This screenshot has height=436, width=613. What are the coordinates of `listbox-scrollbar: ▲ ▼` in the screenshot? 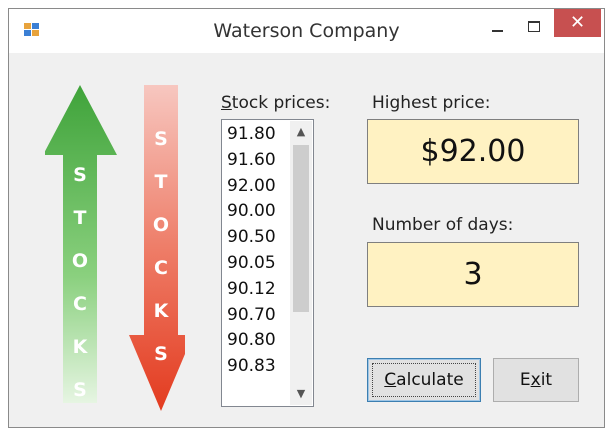 It's located at (301, 263).